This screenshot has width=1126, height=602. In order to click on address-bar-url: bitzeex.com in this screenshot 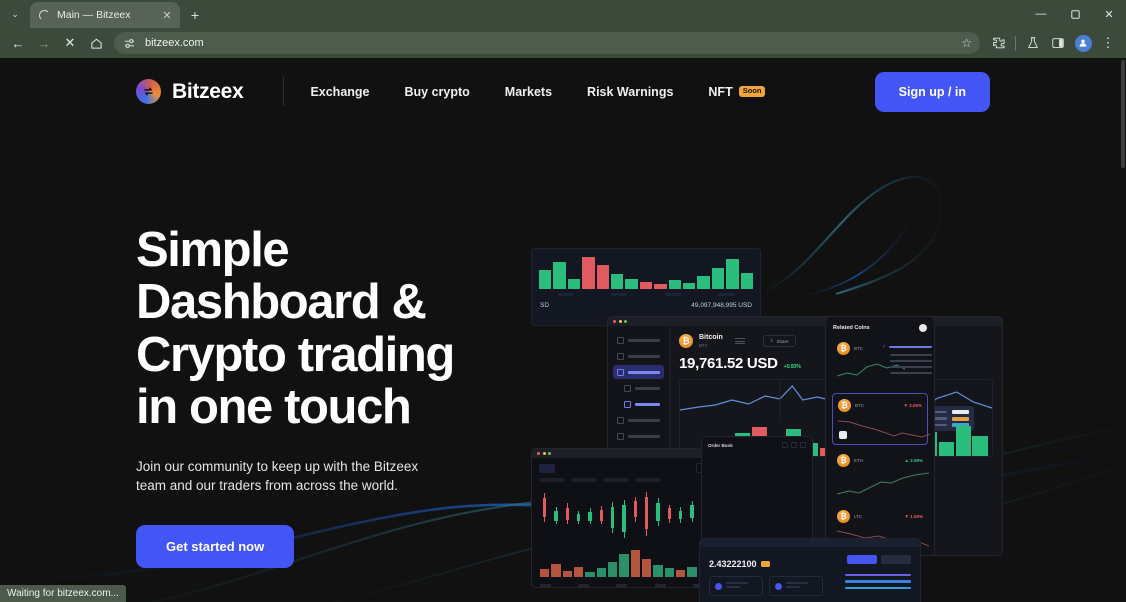, I will do `click(549, 43)`.